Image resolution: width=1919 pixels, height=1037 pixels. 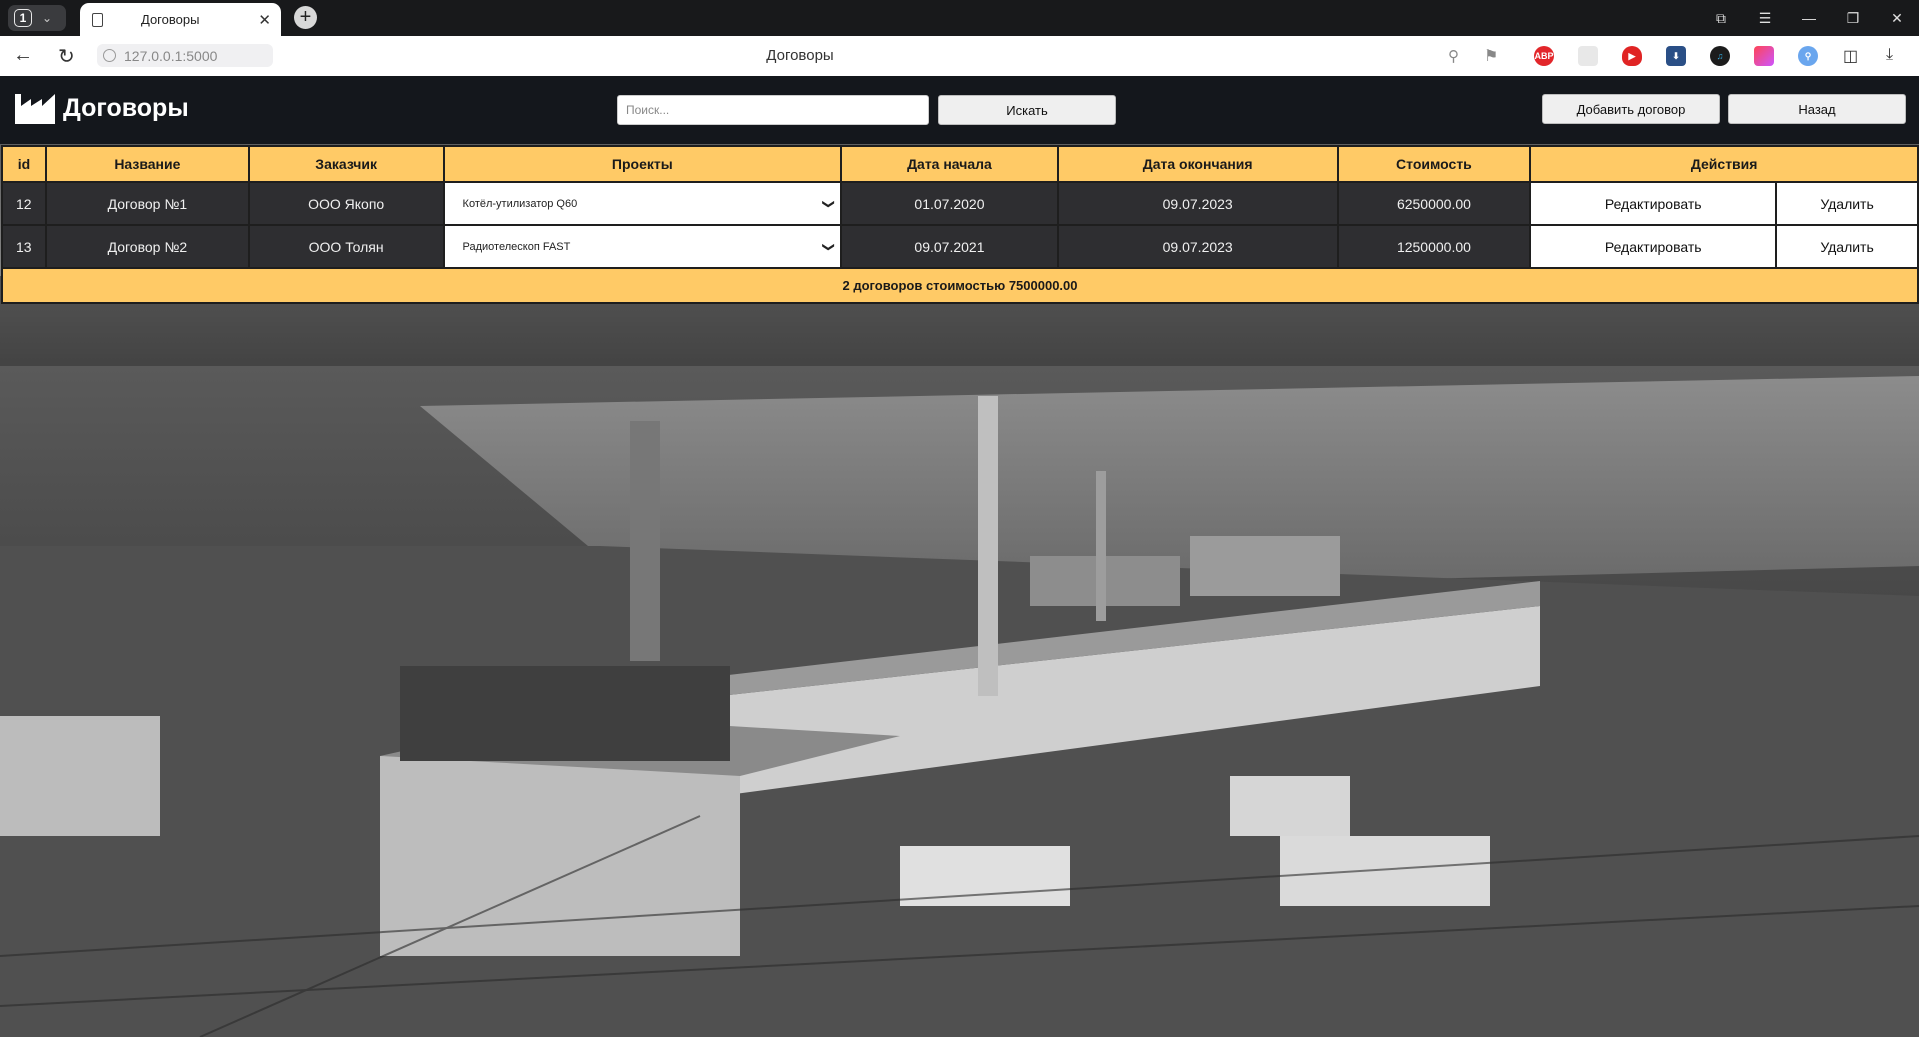 What do you see at coordinates (24, 246) in the screenshot?
I see `cell-id: 13` at bounding box center [24, 246].